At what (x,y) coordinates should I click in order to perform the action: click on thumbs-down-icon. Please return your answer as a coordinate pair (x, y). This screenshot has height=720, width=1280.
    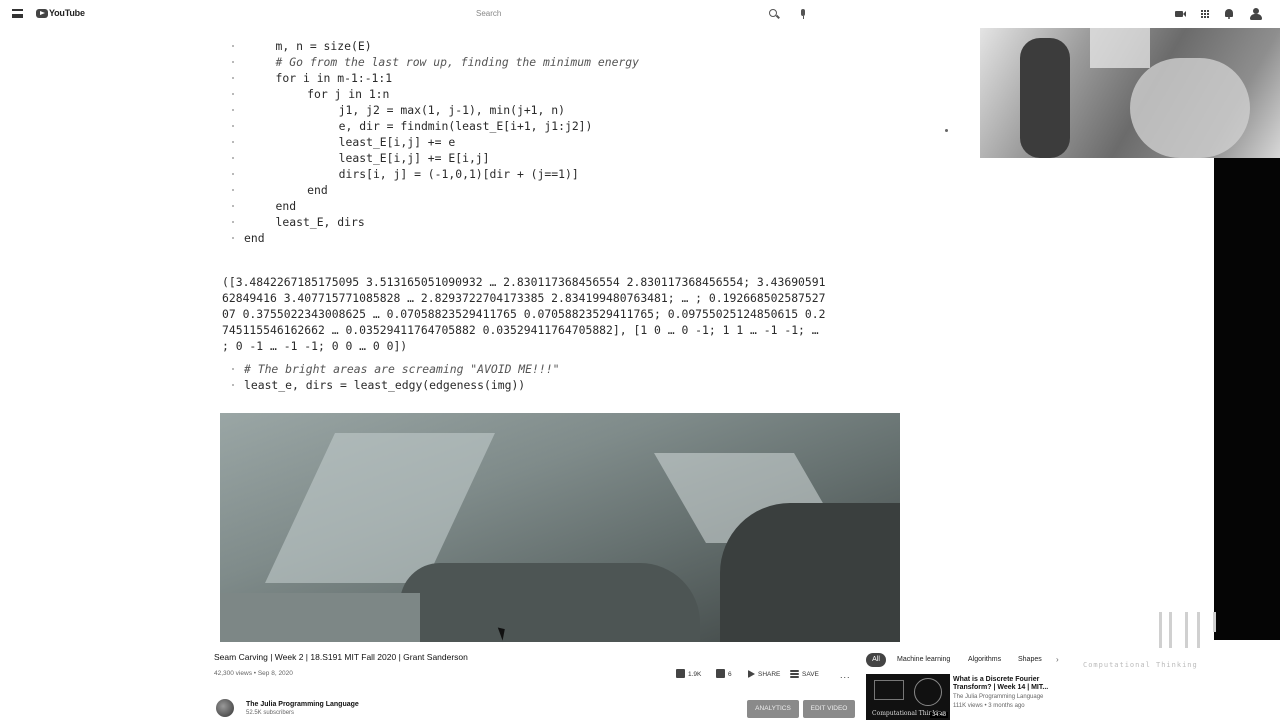
    Looking at the image, I should click on (720, 673).